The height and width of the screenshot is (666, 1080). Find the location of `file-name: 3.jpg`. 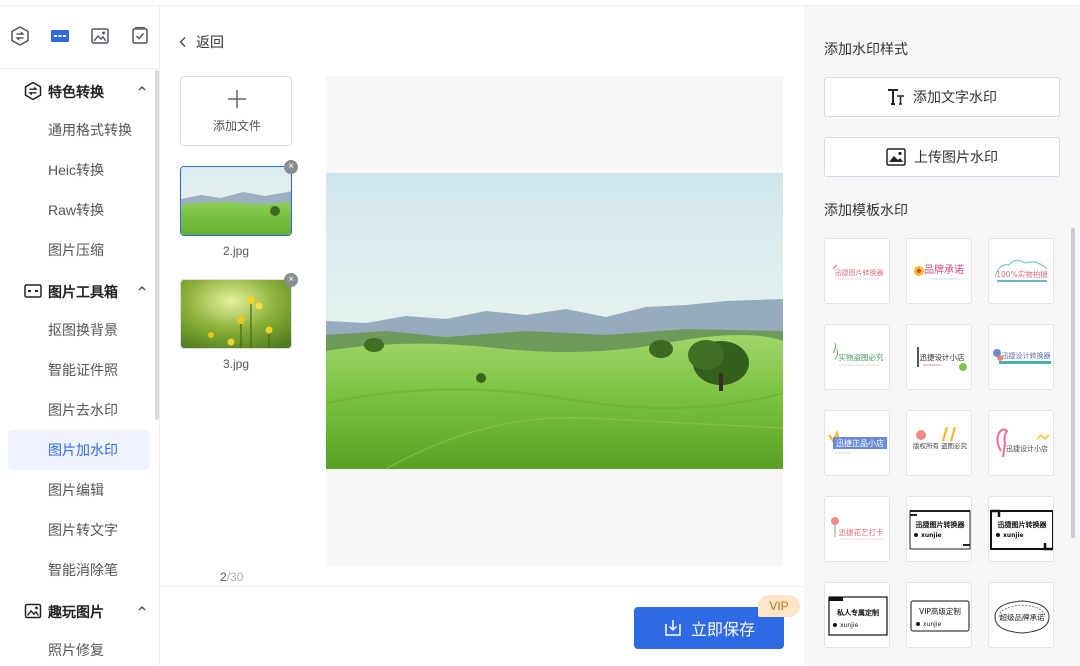

file-name: 3.jpg is located at coordinates (236, 364).